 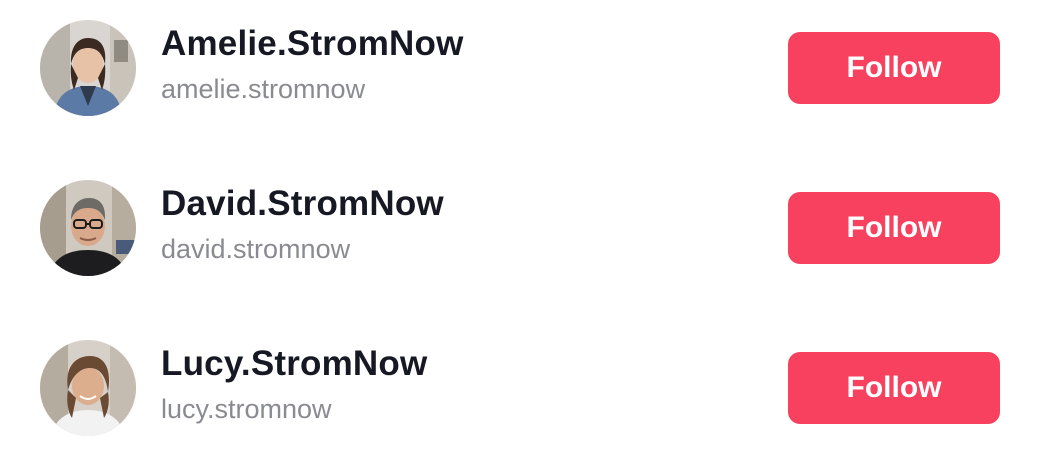 What do you see at coordinates (256, 249) in the screenshot?
I see `username: david.stromnow` at bounding box center [256, 249].